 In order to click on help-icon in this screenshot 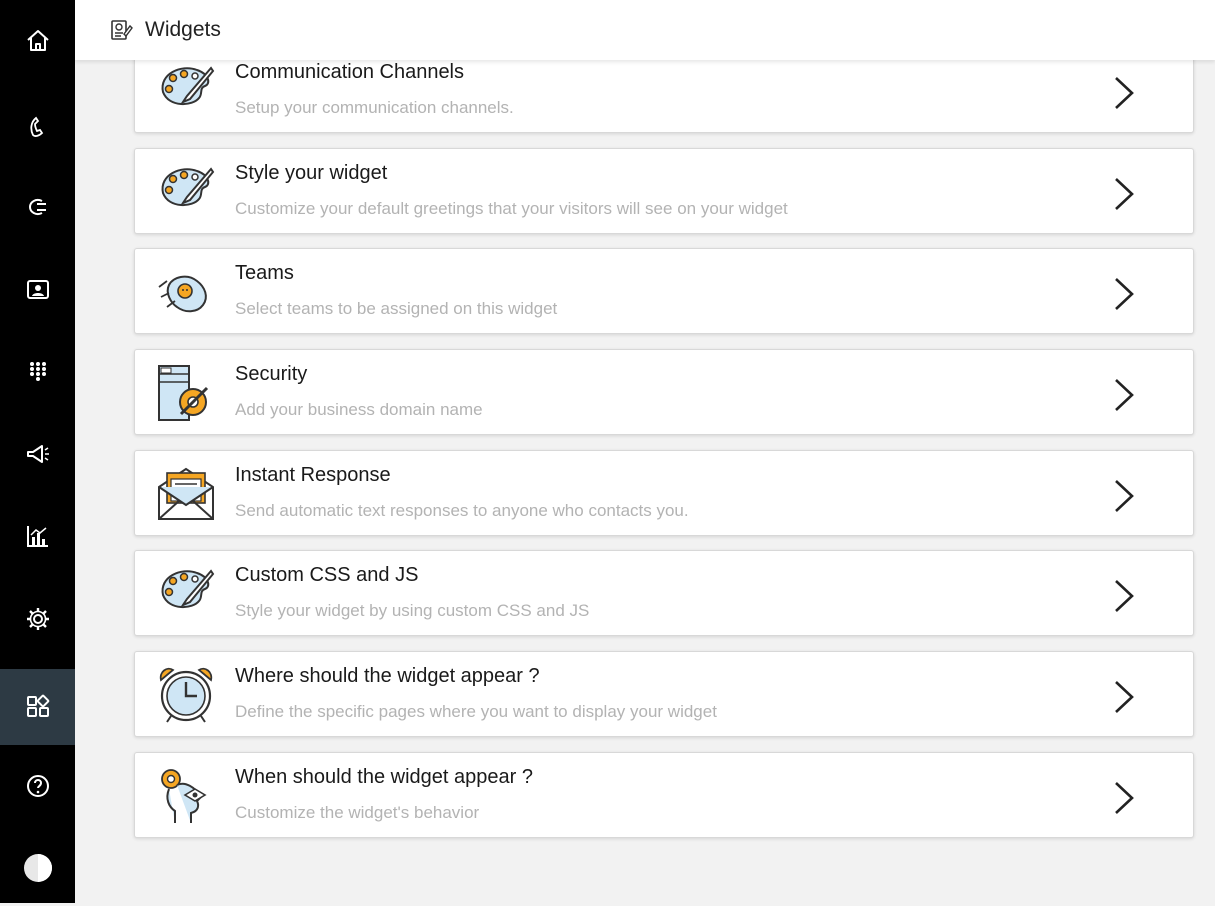, I will do `click(37, 786)`.